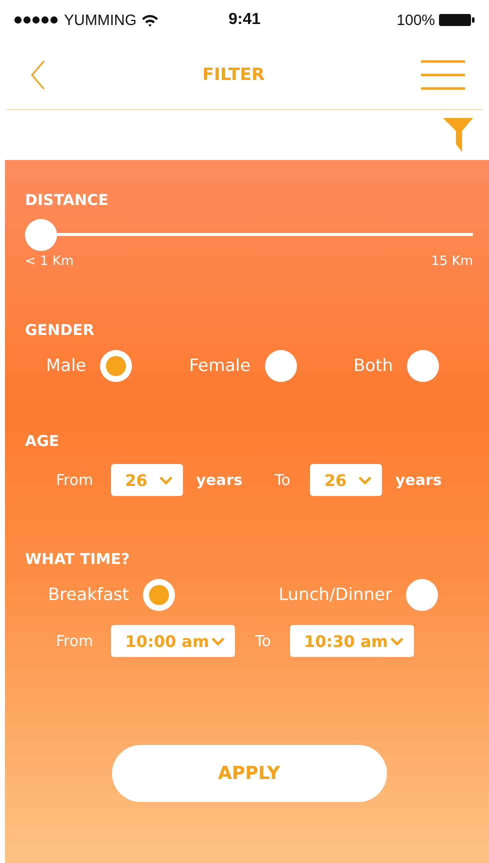  I want to click on screen-title: FILTER, so click(233, 74).